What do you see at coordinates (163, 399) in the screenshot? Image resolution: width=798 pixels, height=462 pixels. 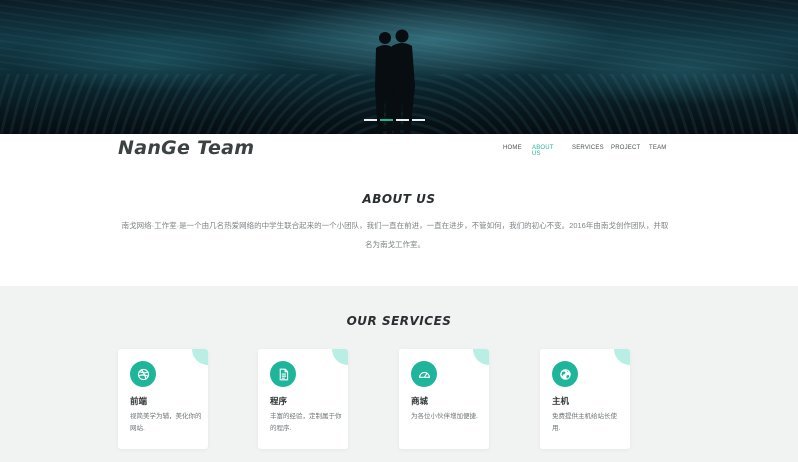 I see `service-card-frontend: 前端 视简美学为辅，美化你的网站.` at bounding box center [163, 399].